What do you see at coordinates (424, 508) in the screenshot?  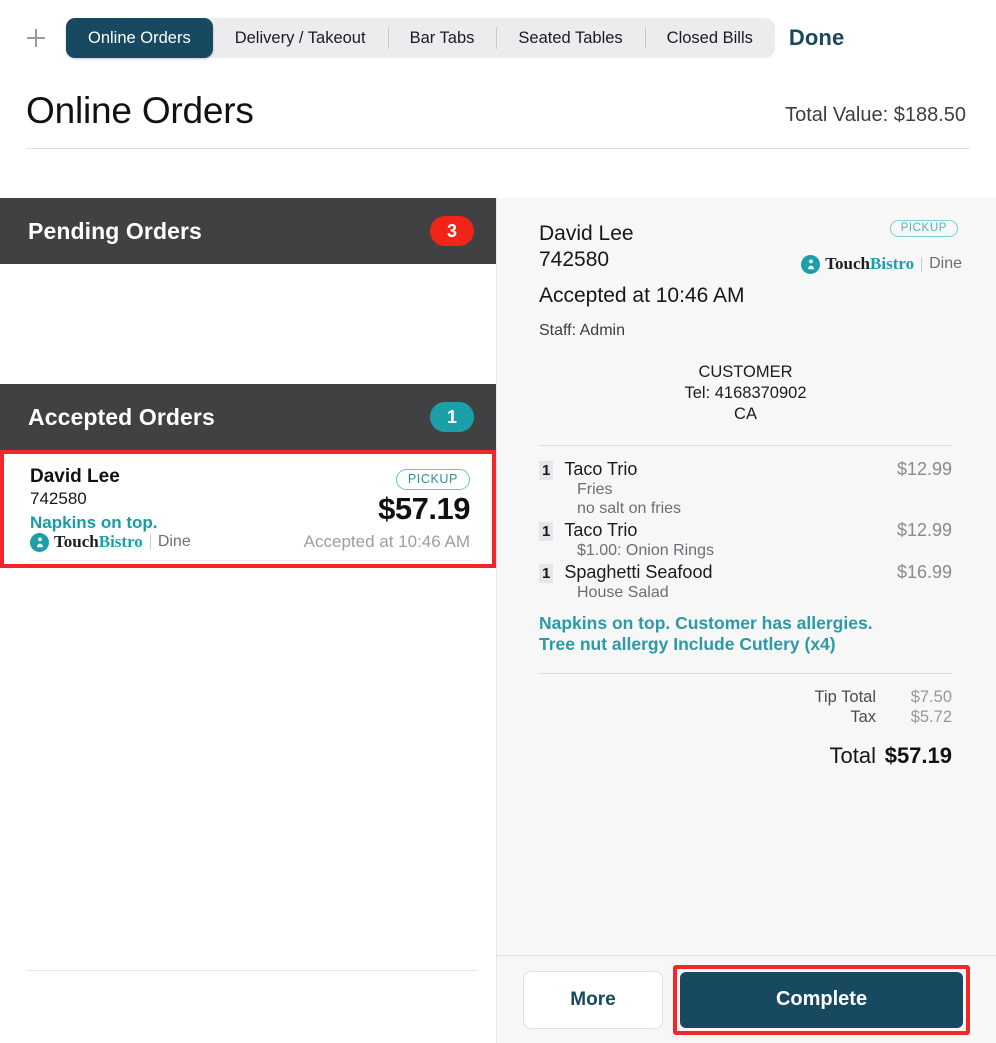 I see `order-price: $57.19` at bounding box center [424, 508].